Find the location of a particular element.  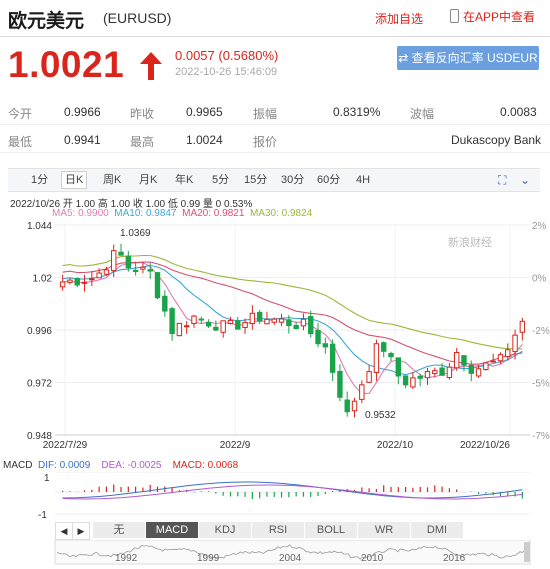

tab-5min: 5分 is located at coordinates (220, 180).